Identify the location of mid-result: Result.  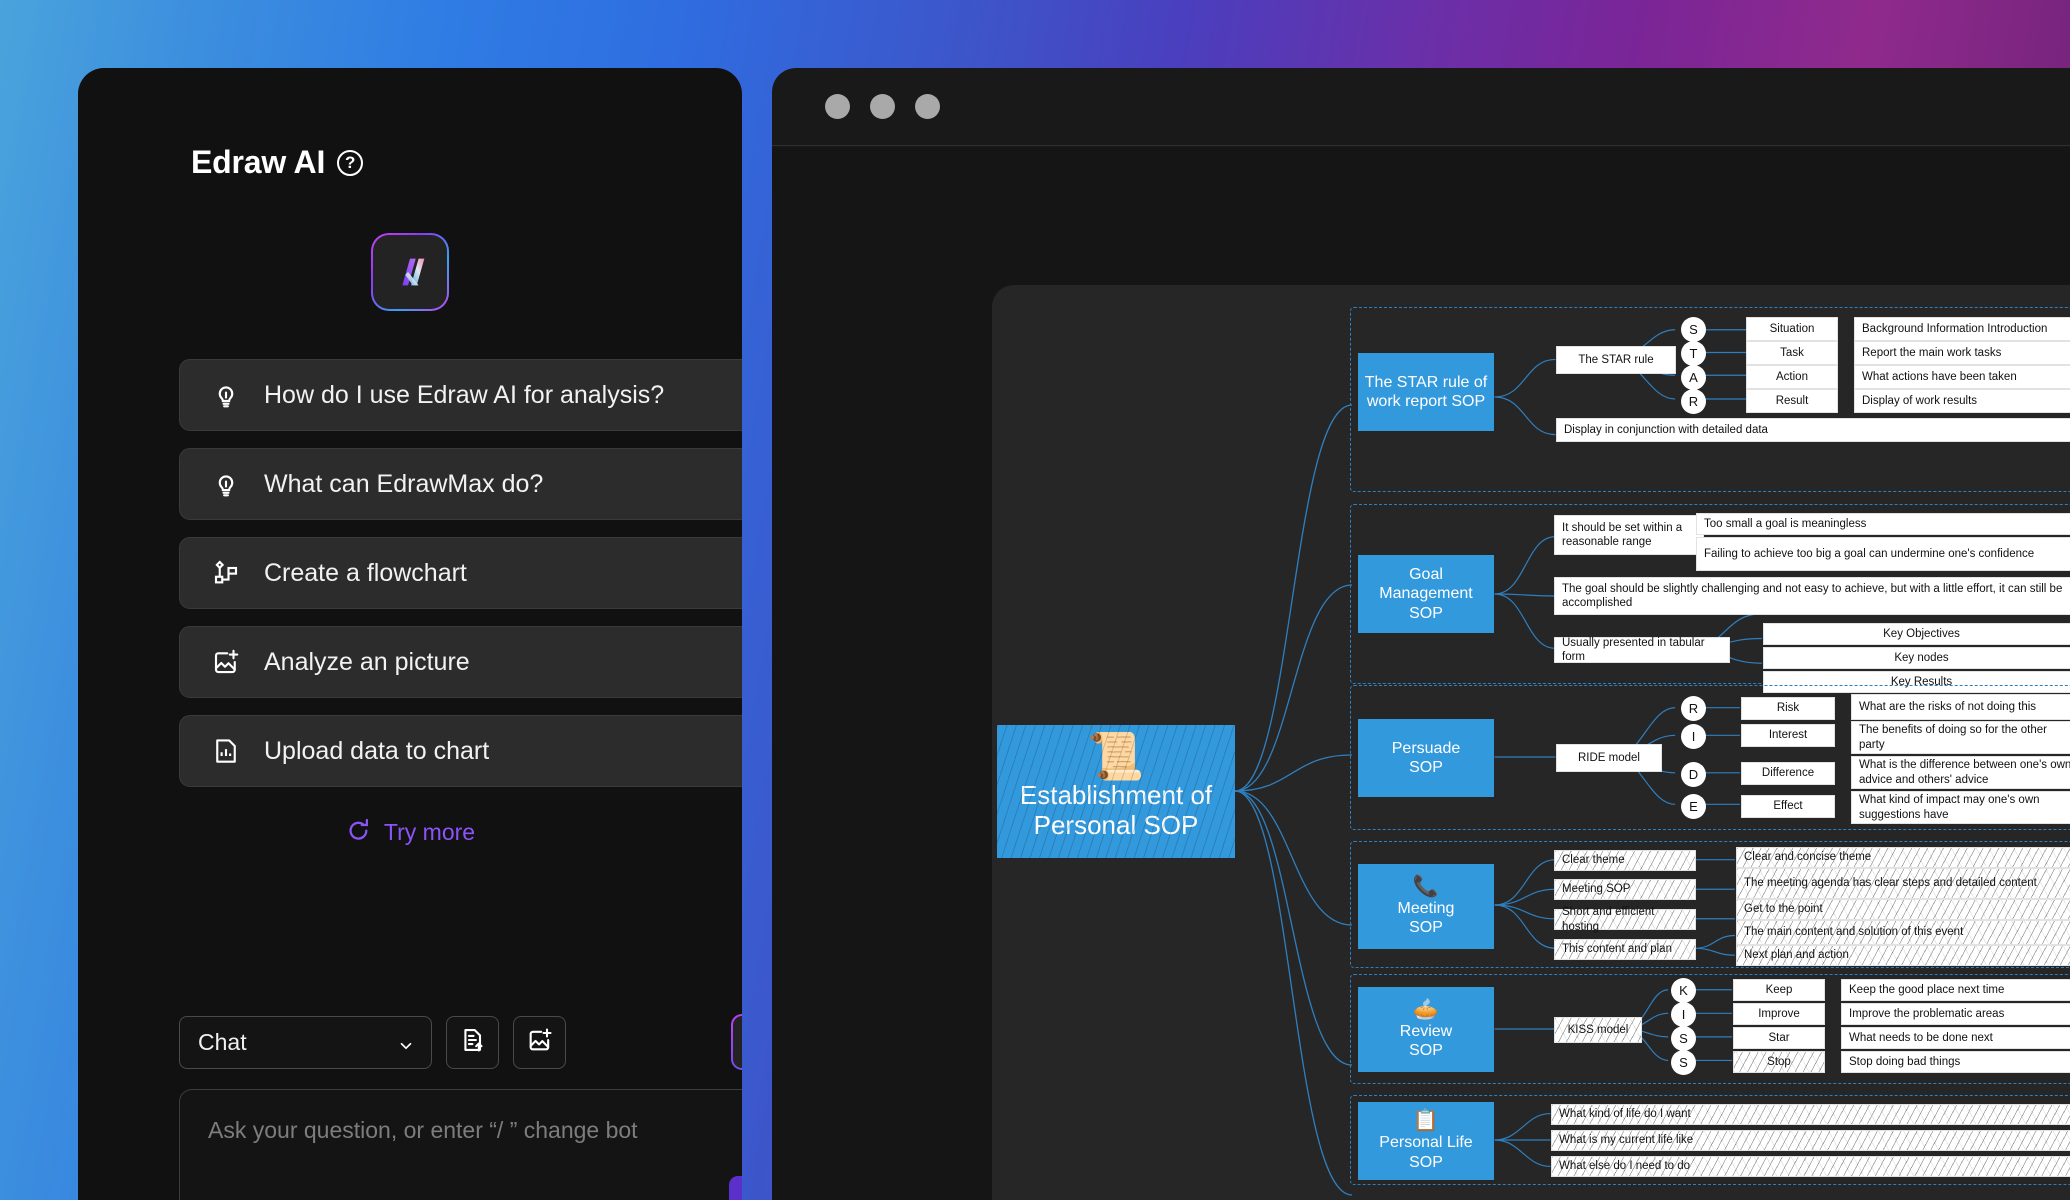
(1792, 401).